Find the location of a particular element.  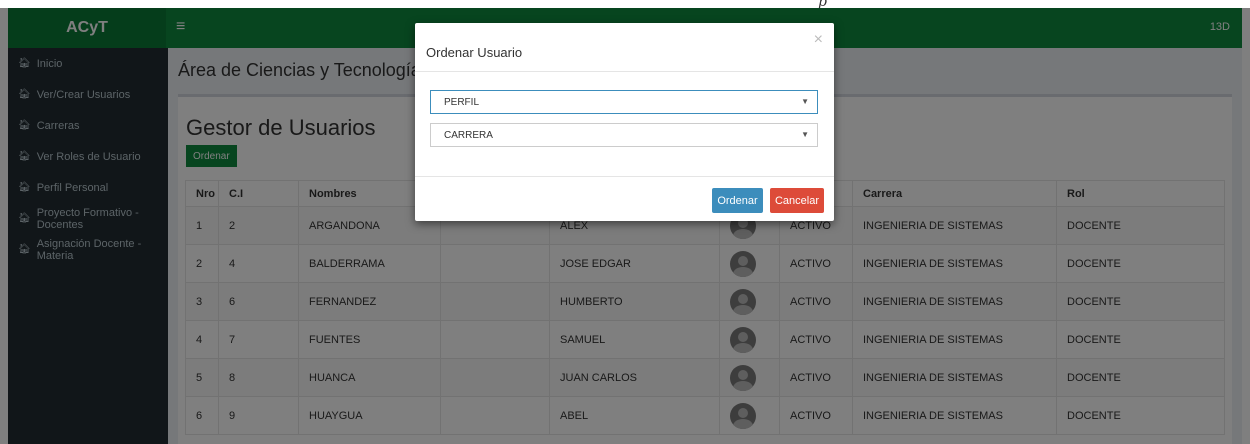

perfil-select: PERFIL ▼ is located at coordinates (624, 102).